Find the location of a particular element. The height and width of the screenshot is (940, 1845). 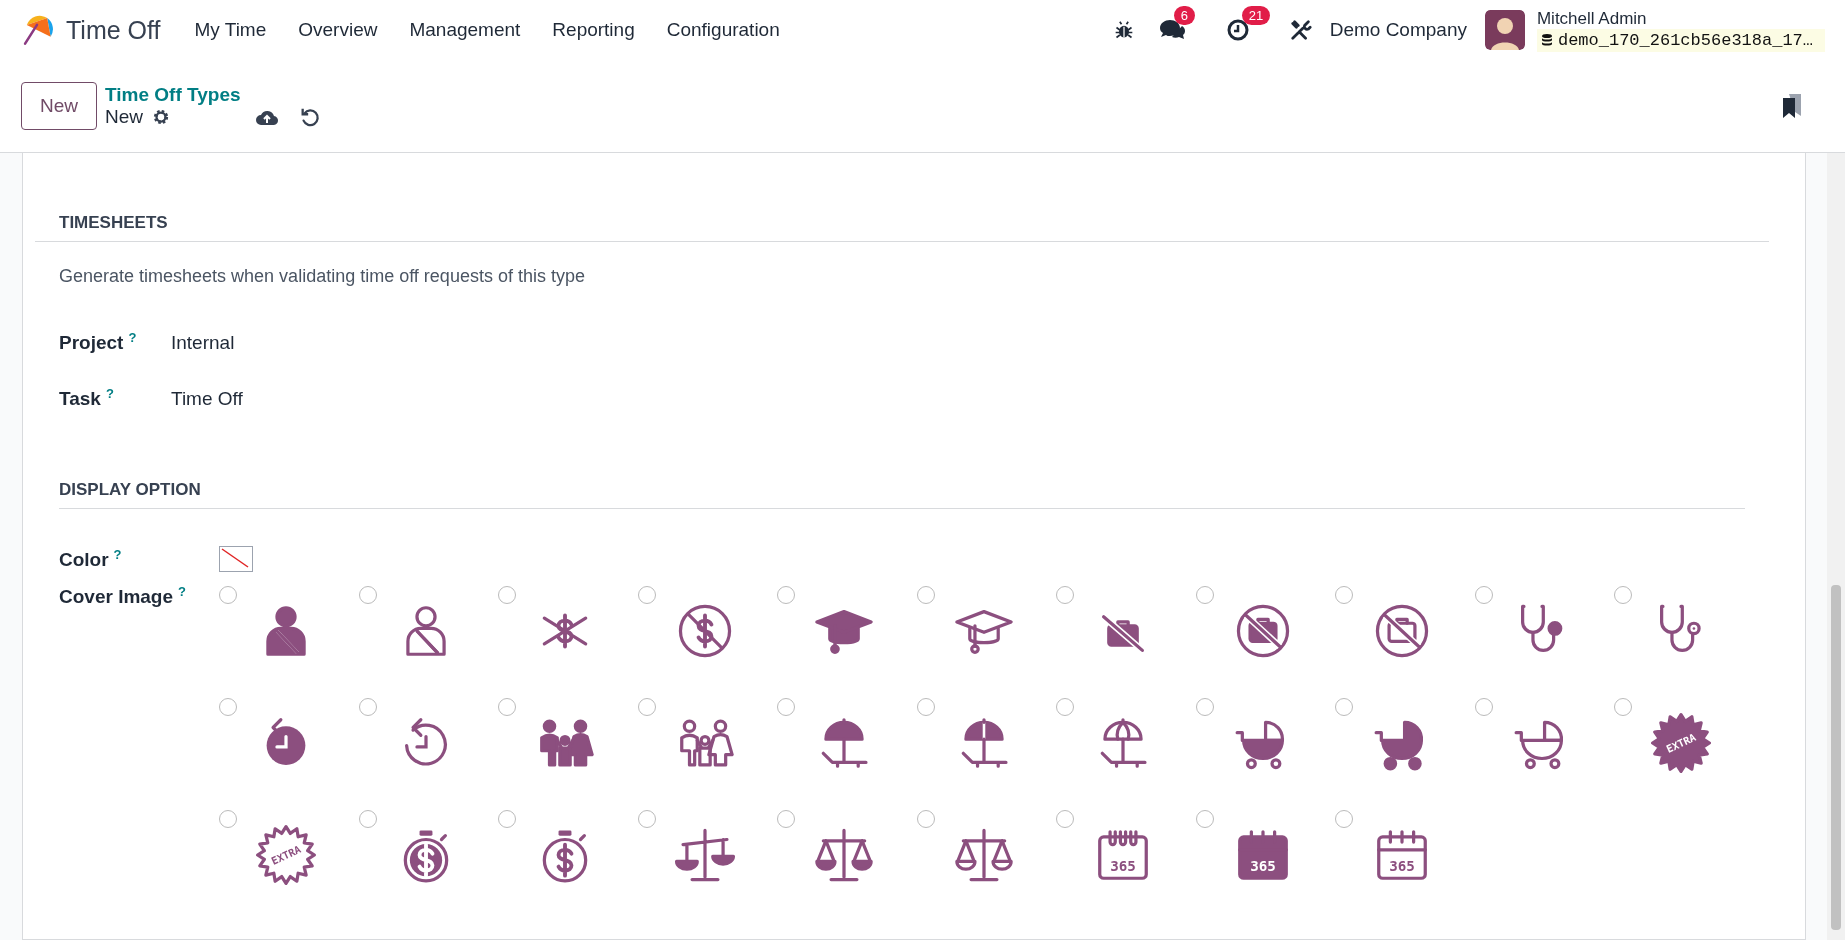

field-label: Color is located at coordinates (84, 560).